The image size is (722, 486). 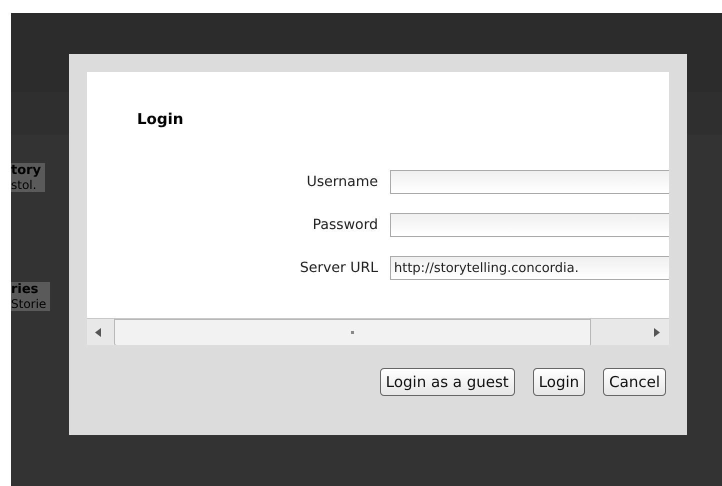 What do you see at coordinates (338, 268) in the screenshot?
I see `field-label: Server URL` at bounding box center [338, 268].